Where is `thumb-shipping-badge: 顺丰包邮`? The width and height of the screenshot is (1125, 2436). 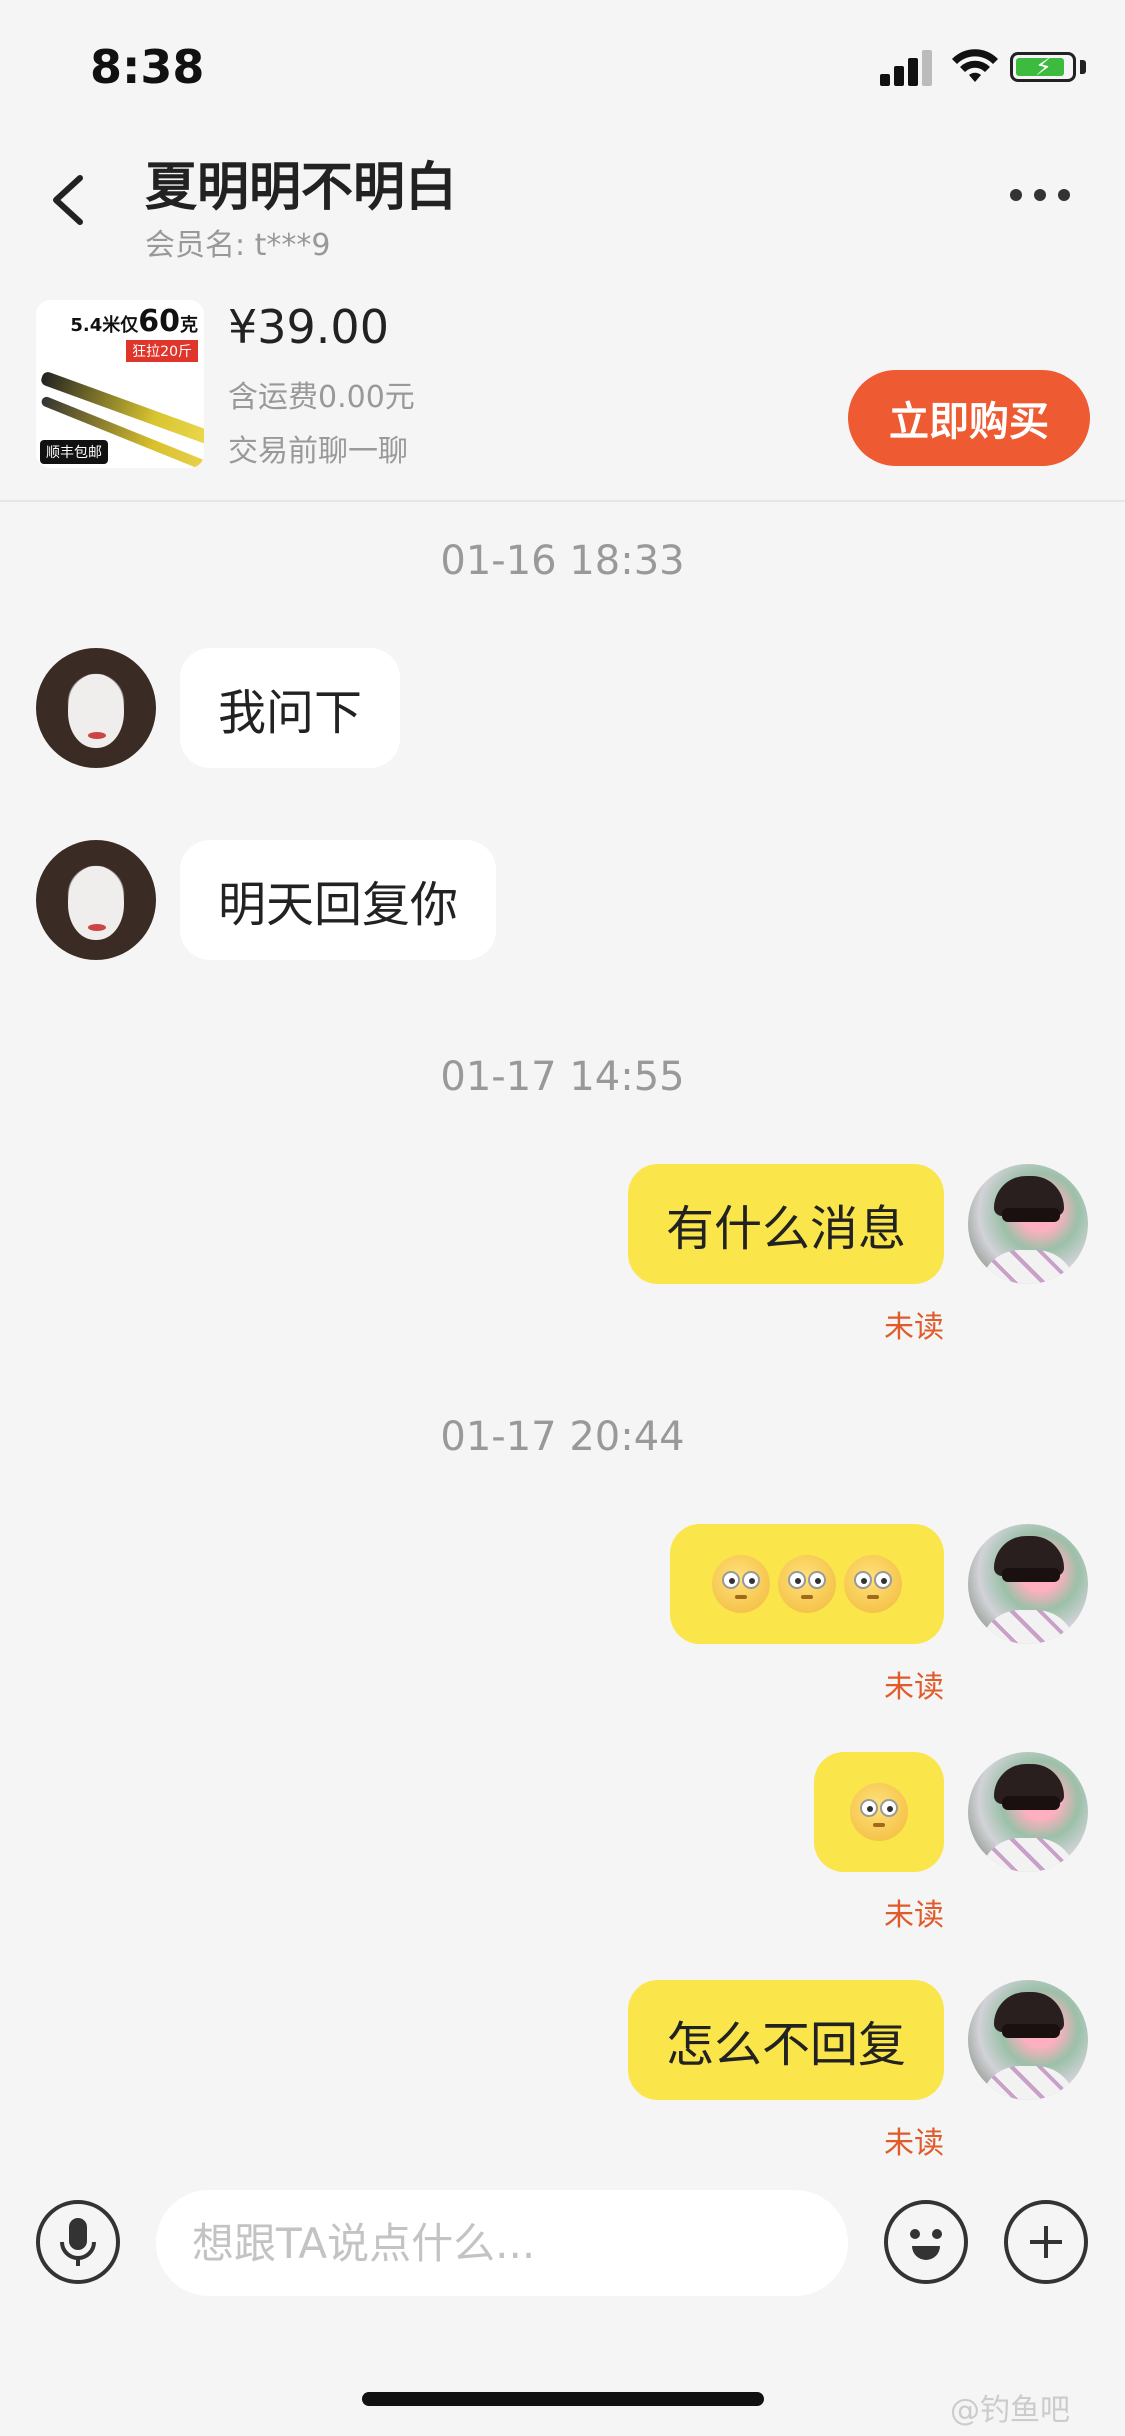
thumb-shipping-badge: 顺丰包邮 is located at coordinates (74, 452).